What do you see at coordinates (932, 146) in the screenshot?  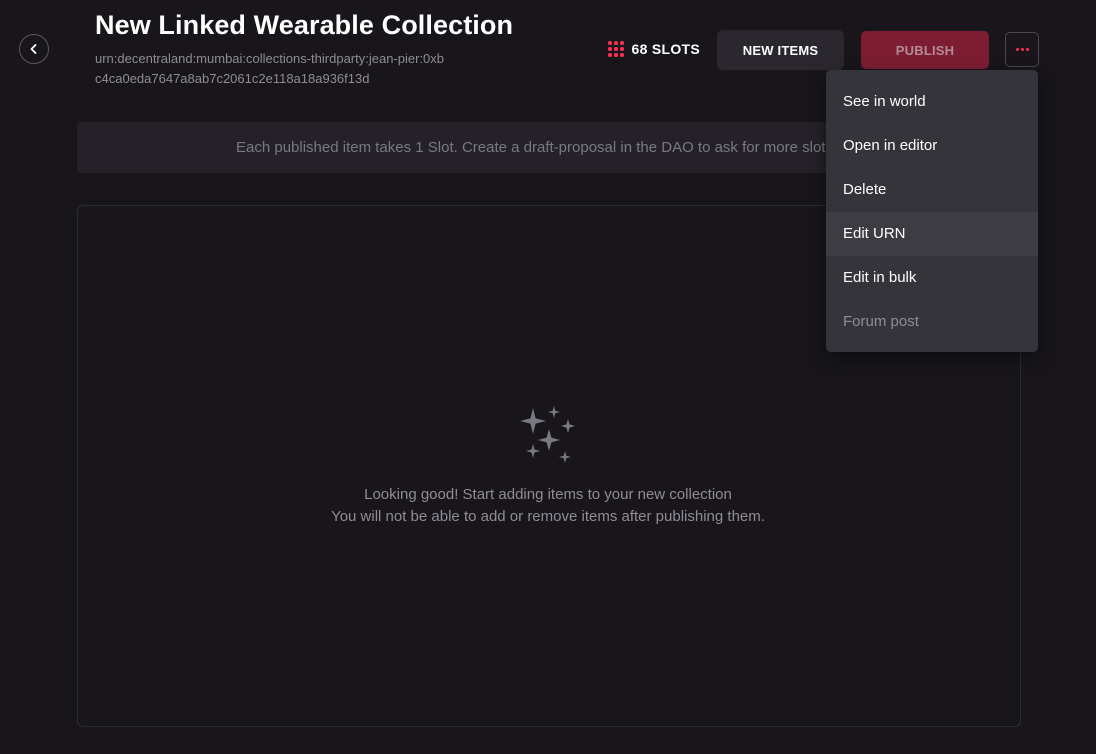 I see `menu-item-open-in-editor: Open in editor` at bounding box center [932, 146].